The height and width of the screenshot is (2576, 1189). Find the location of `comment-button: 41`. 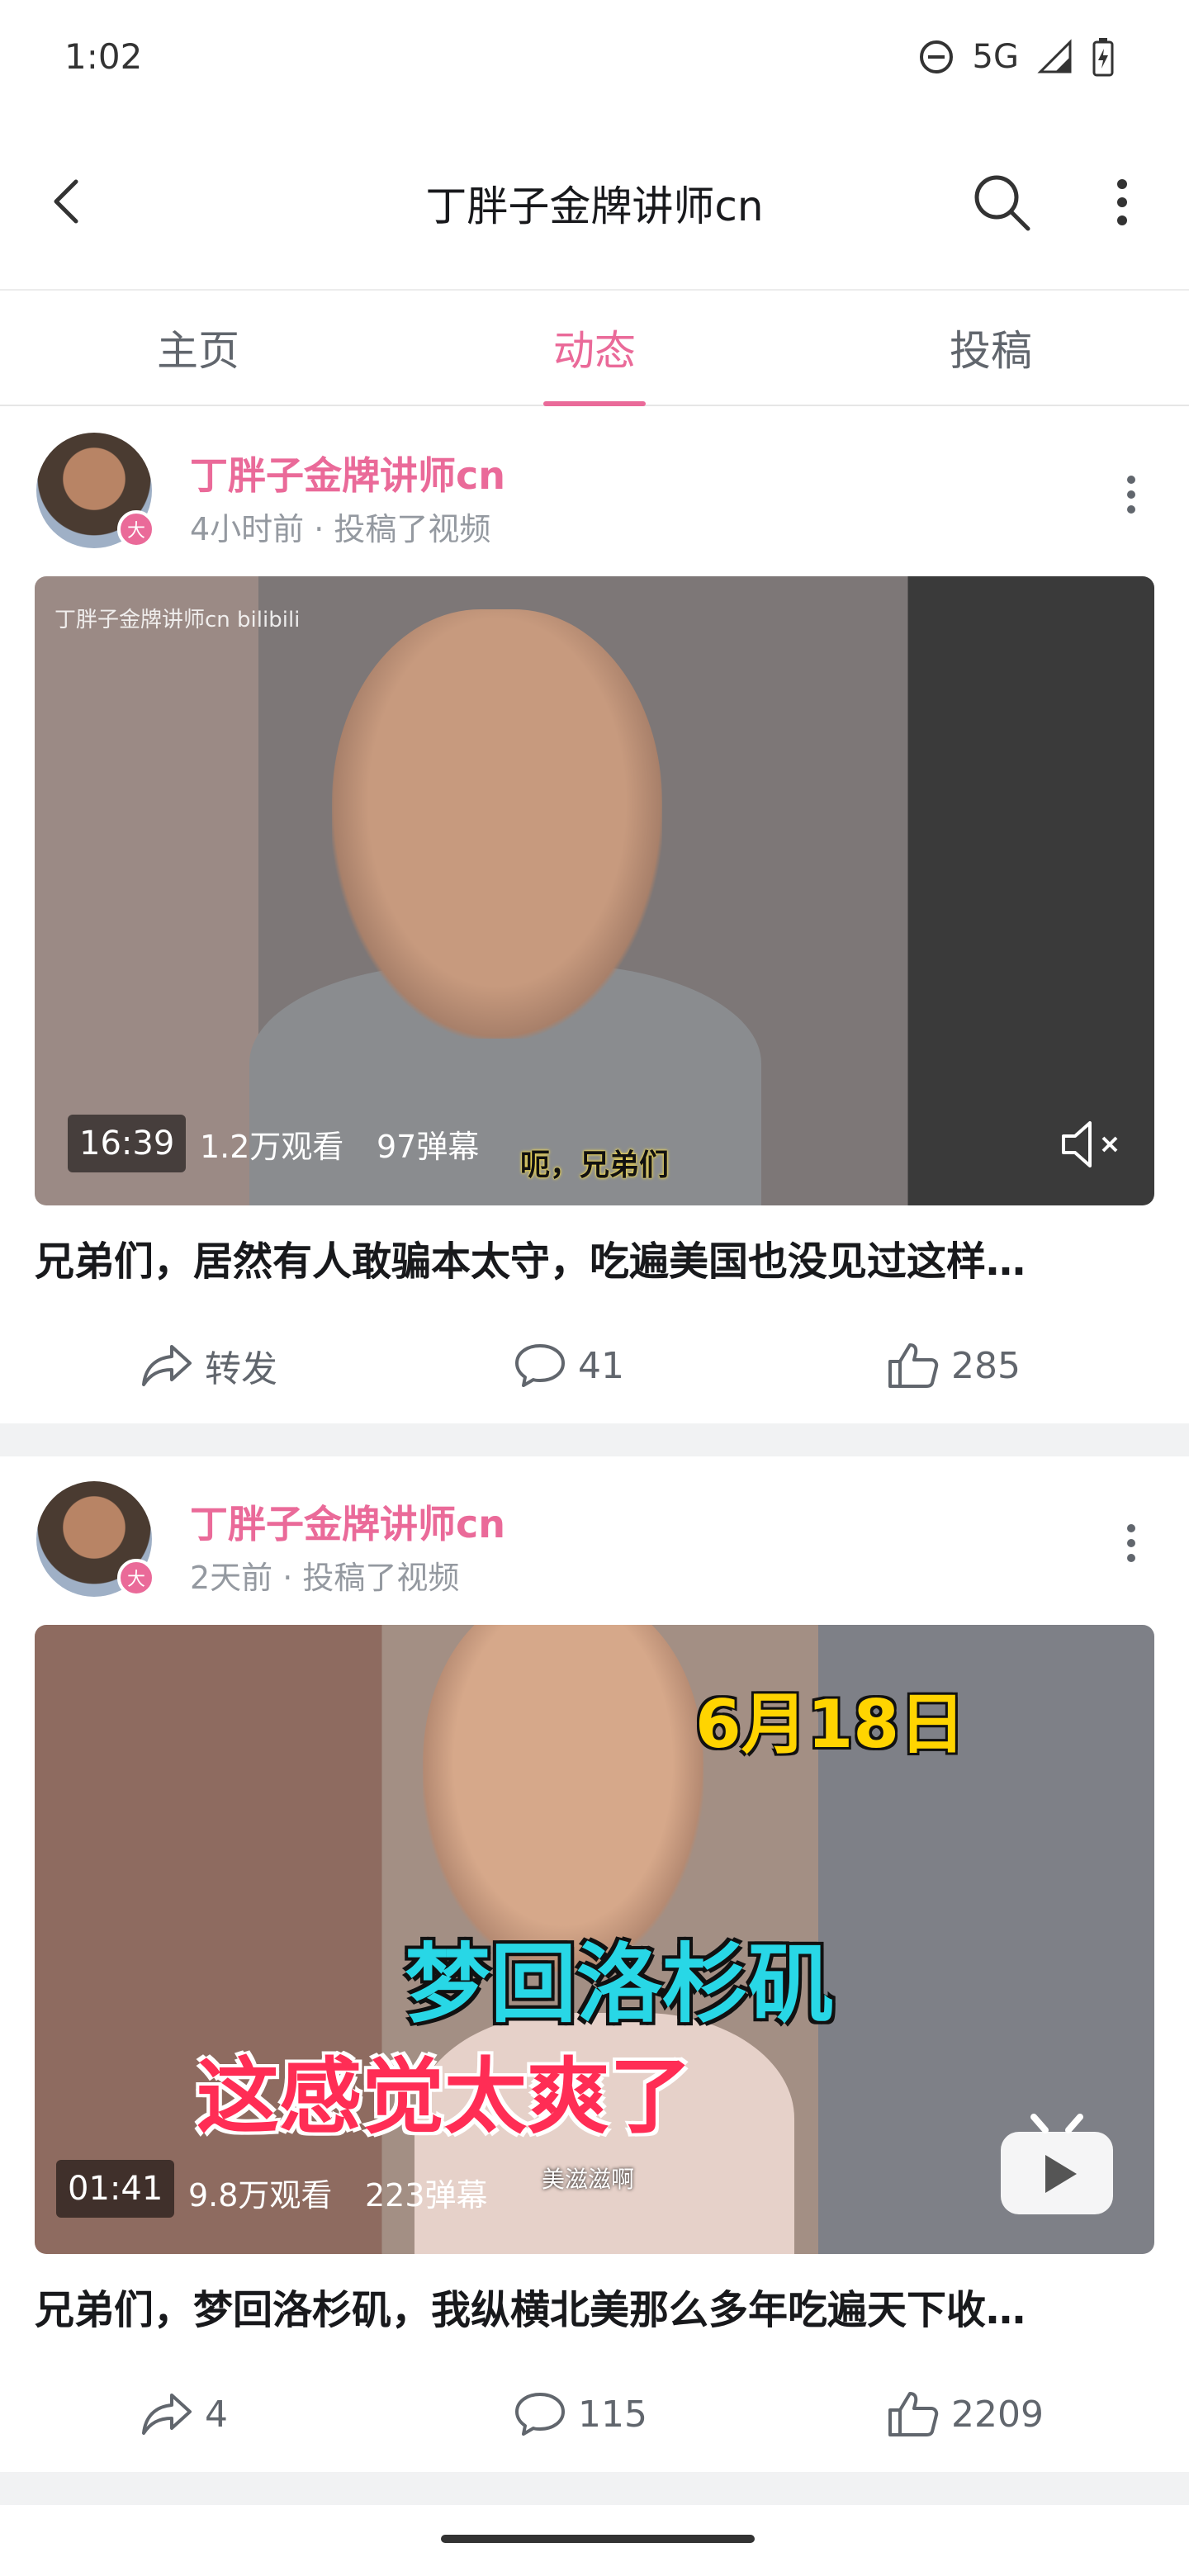

comment-button: 41 is located at coordinates (569, 1365).